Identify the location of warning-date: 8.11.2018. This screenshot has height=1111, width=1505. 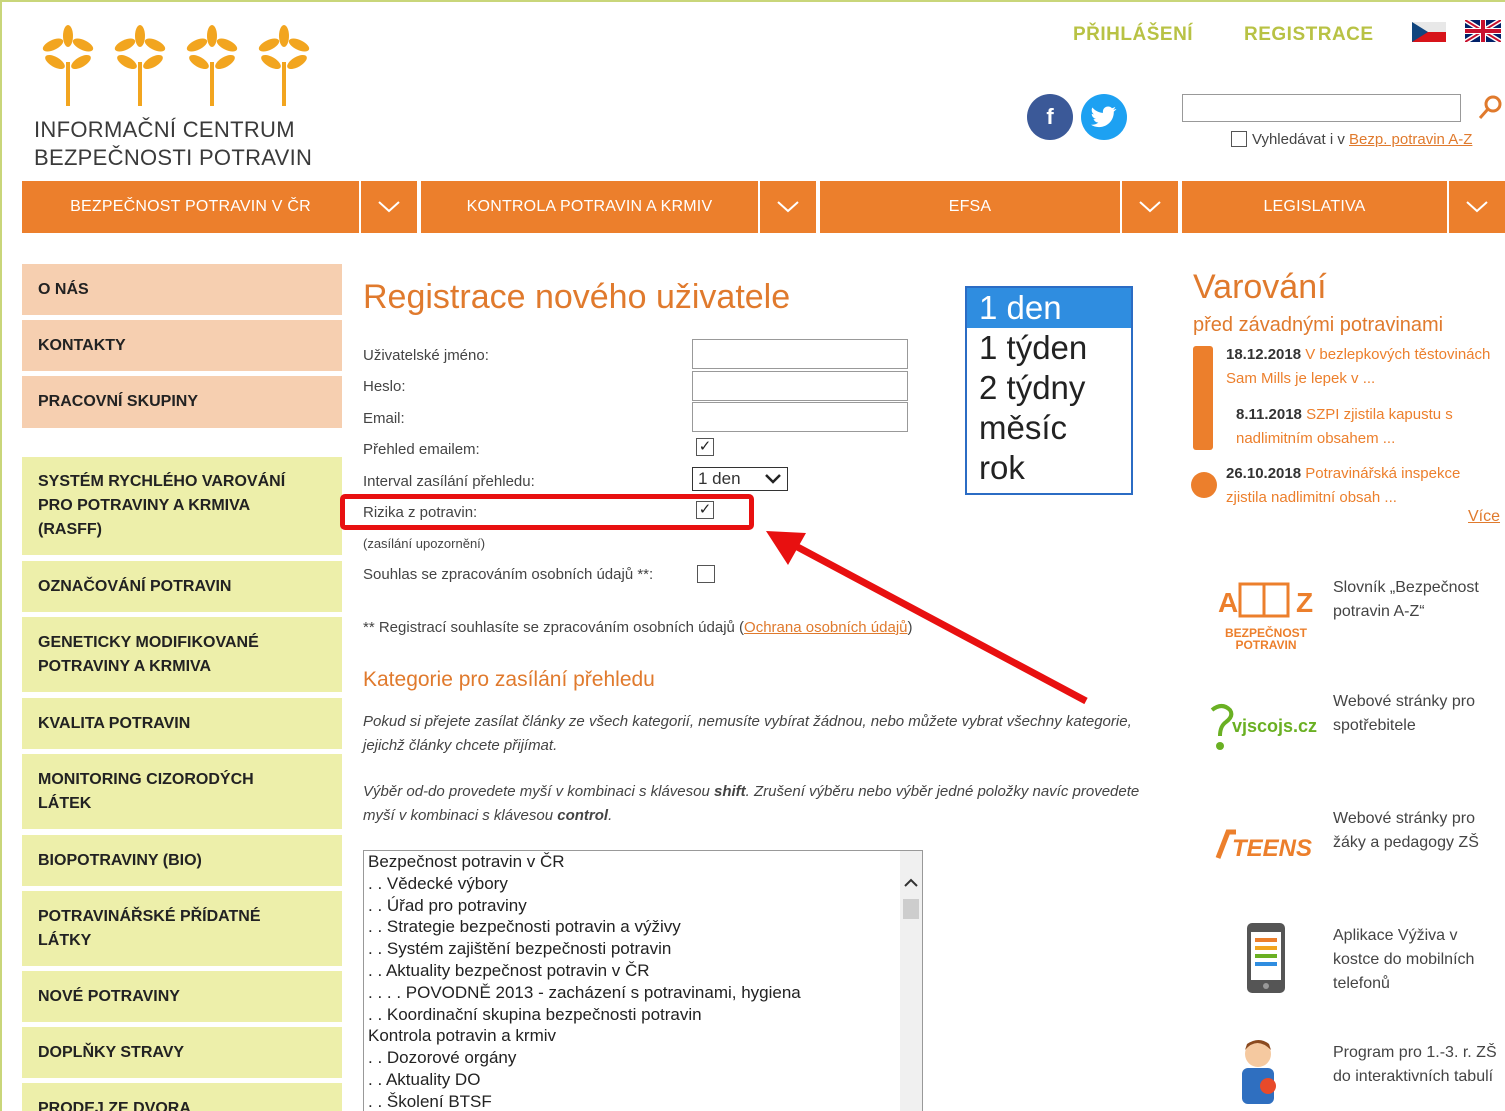
(1269, 414).